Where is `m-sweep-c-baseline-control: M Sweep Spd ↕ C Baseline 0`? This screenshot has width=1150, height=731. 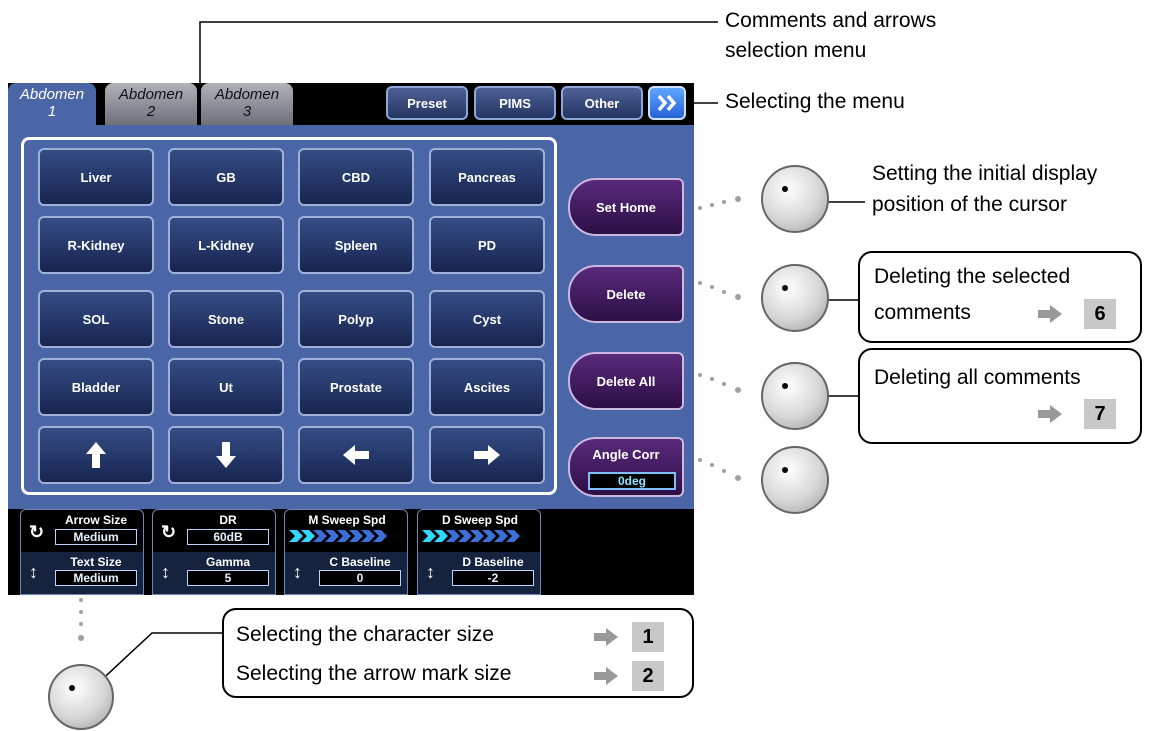
m-sweep-c-baseline-control: M Sweep Spd ↕ C Baseline 0 is located at coordinates (346, 552).